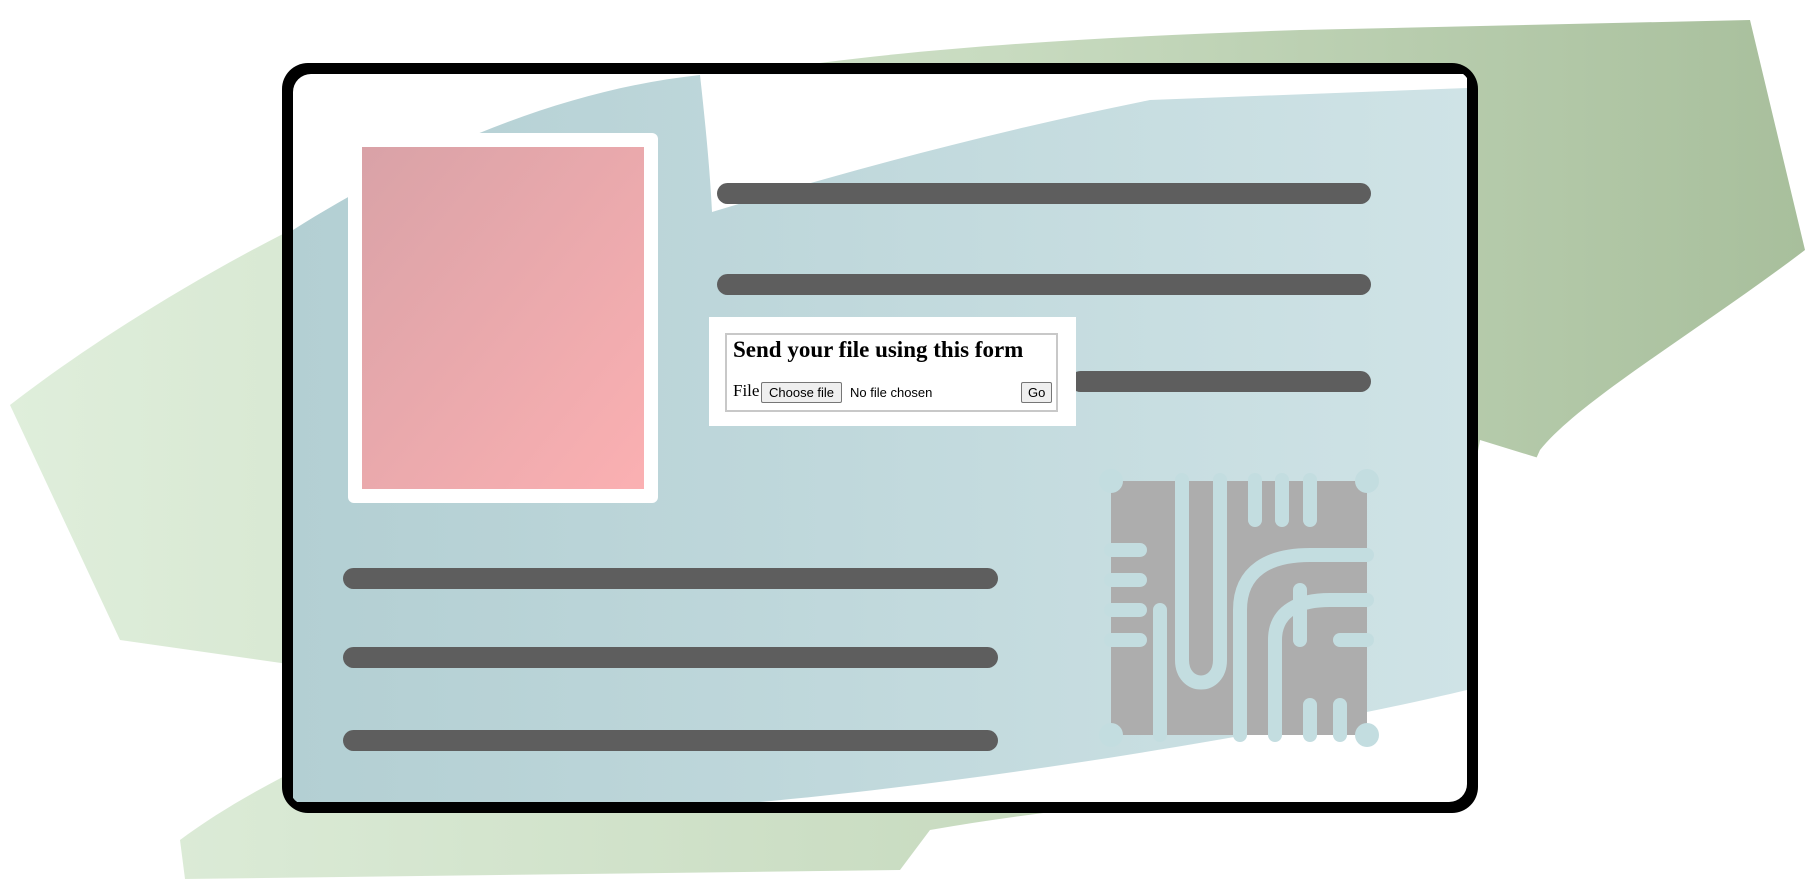  Describe the element at coordinates (746, 390) in the screenshot. I see `file-label: File` at that location.